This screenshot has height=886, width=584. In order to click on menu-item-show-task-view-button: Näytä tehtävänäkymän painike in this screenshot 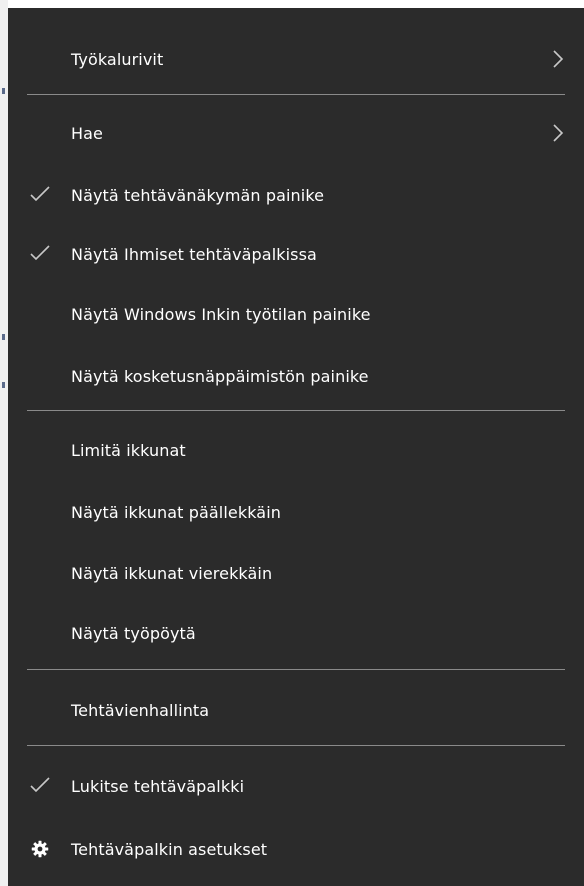, I will do `click(296, 195)`.